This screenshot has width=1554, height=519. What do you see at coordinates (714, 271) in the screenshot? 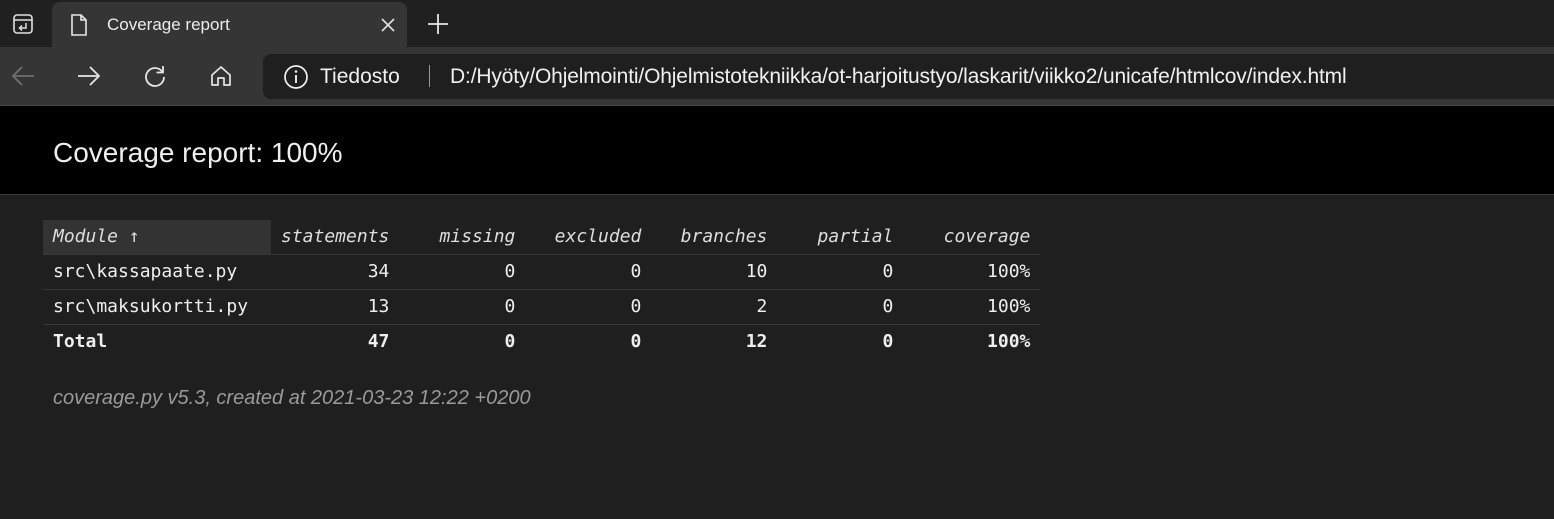
I see `cell-branches: 10` at bounding box center [714, 271].